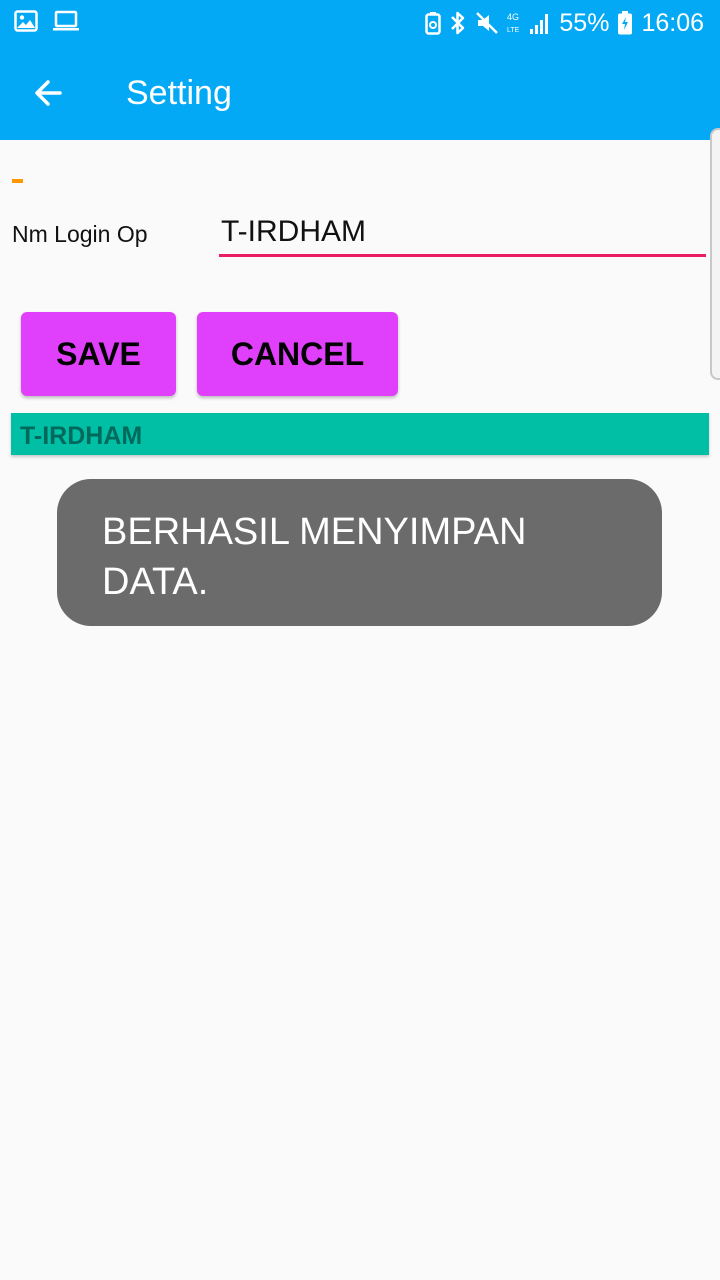 This screenshot has height=1280, width=720. What do you see at coordinates (487, 23) in the screenshot?
I see `mute-icon` at bounding box center [487, 23].